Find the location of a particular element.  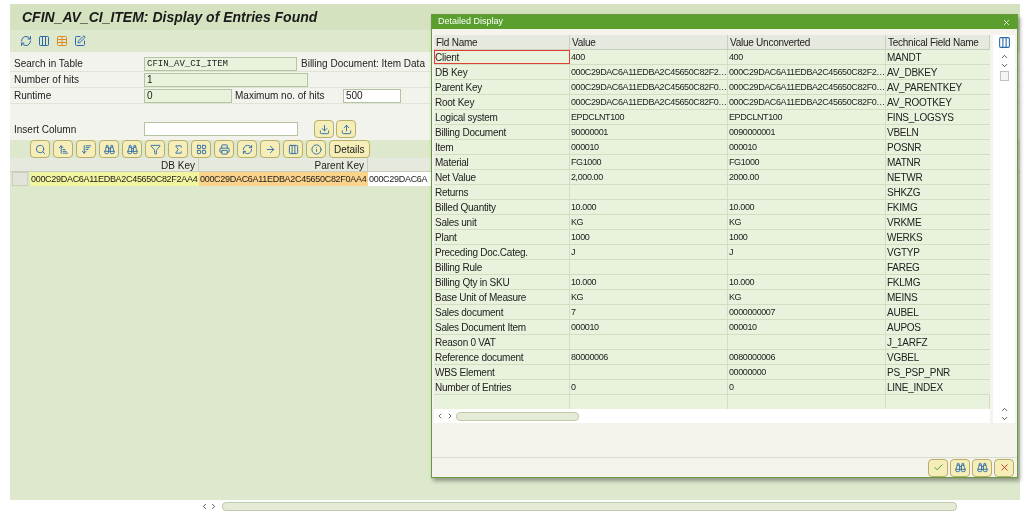

table-cell-text: AV_PARENTKEY is located at coordinates (924, 87).